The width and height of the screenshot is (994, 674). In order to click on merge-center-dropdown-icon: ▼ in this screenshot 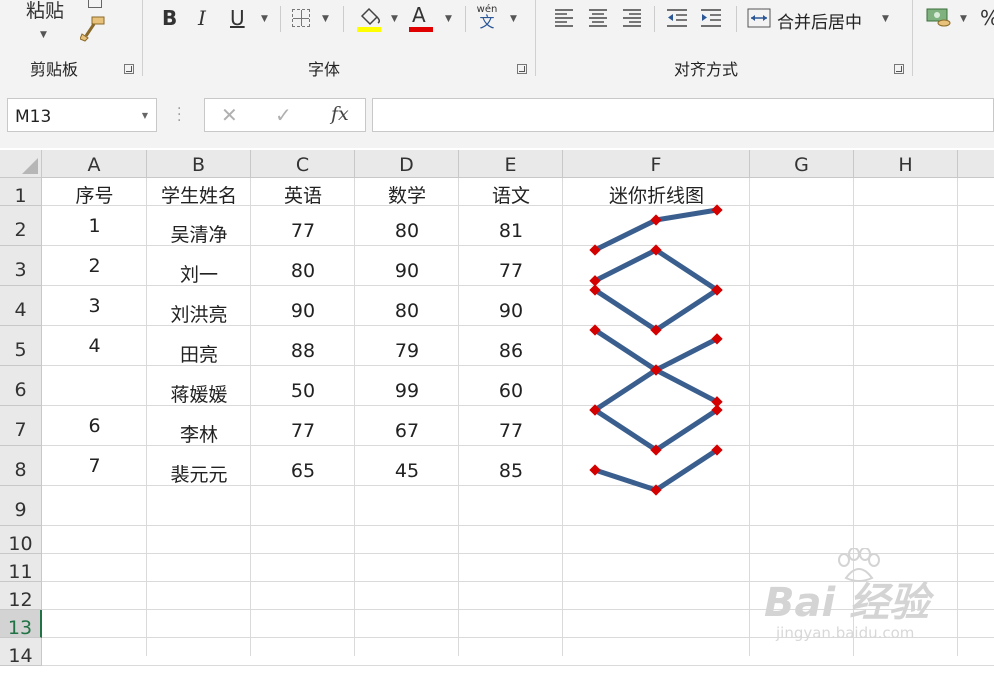, I will do `click(885, 19)`.